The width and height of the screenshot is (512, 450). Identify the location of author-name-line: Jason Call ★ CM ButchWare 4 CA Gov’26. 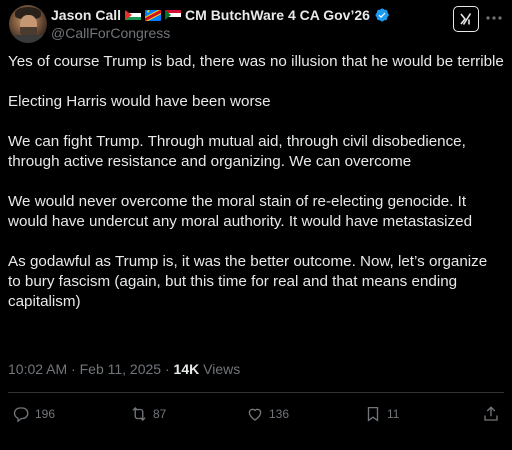
(220, 15).